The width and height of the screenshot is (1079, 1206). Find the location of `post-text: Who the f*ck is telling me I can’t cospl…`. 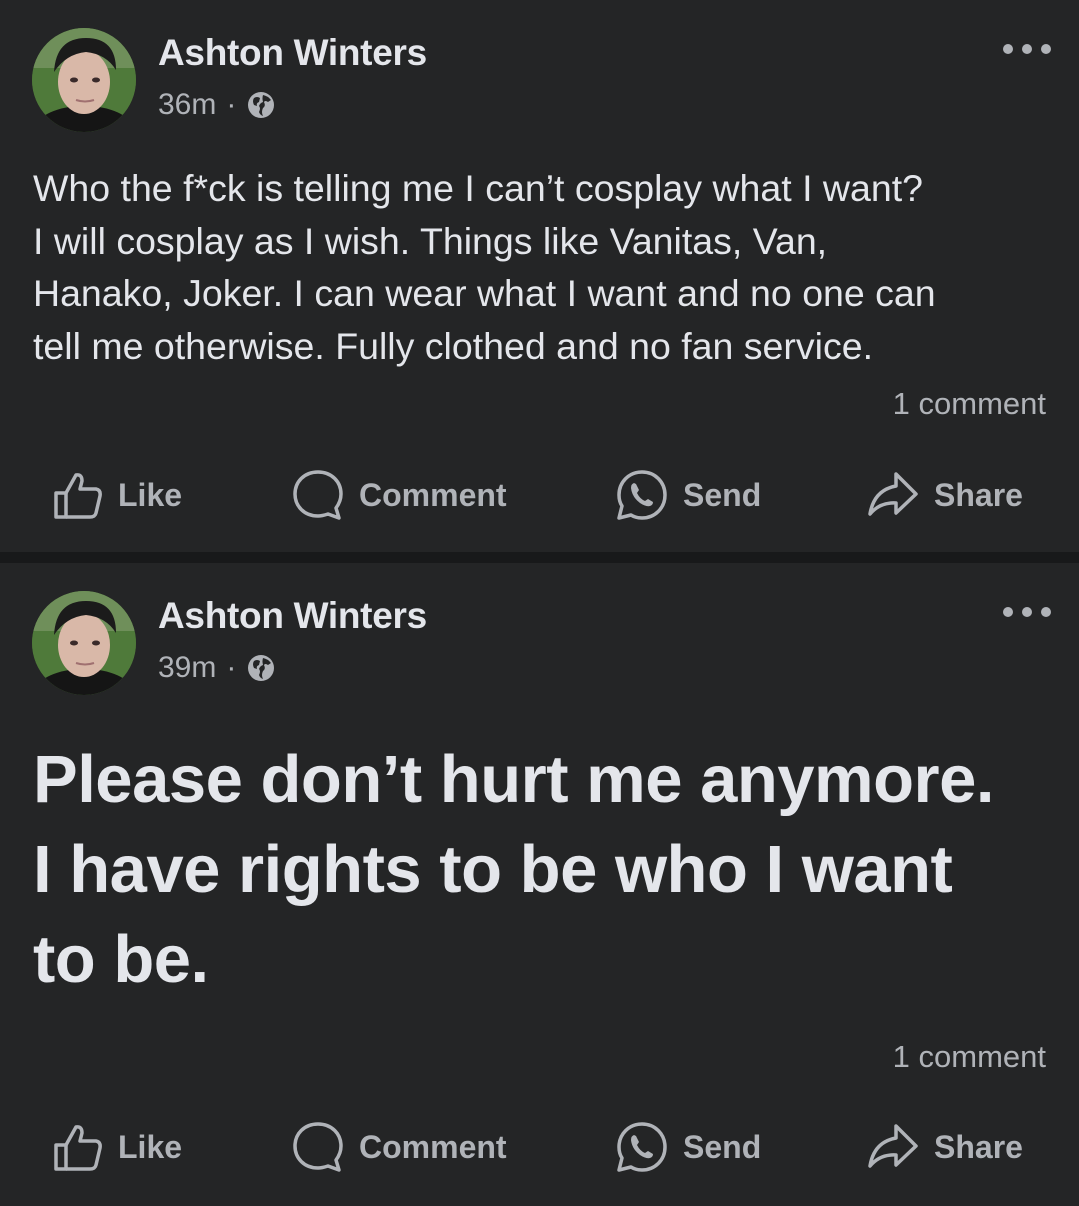

post-text: Who the f*ck is telling me I can’t cospl… is located at coordinates (484, 267).